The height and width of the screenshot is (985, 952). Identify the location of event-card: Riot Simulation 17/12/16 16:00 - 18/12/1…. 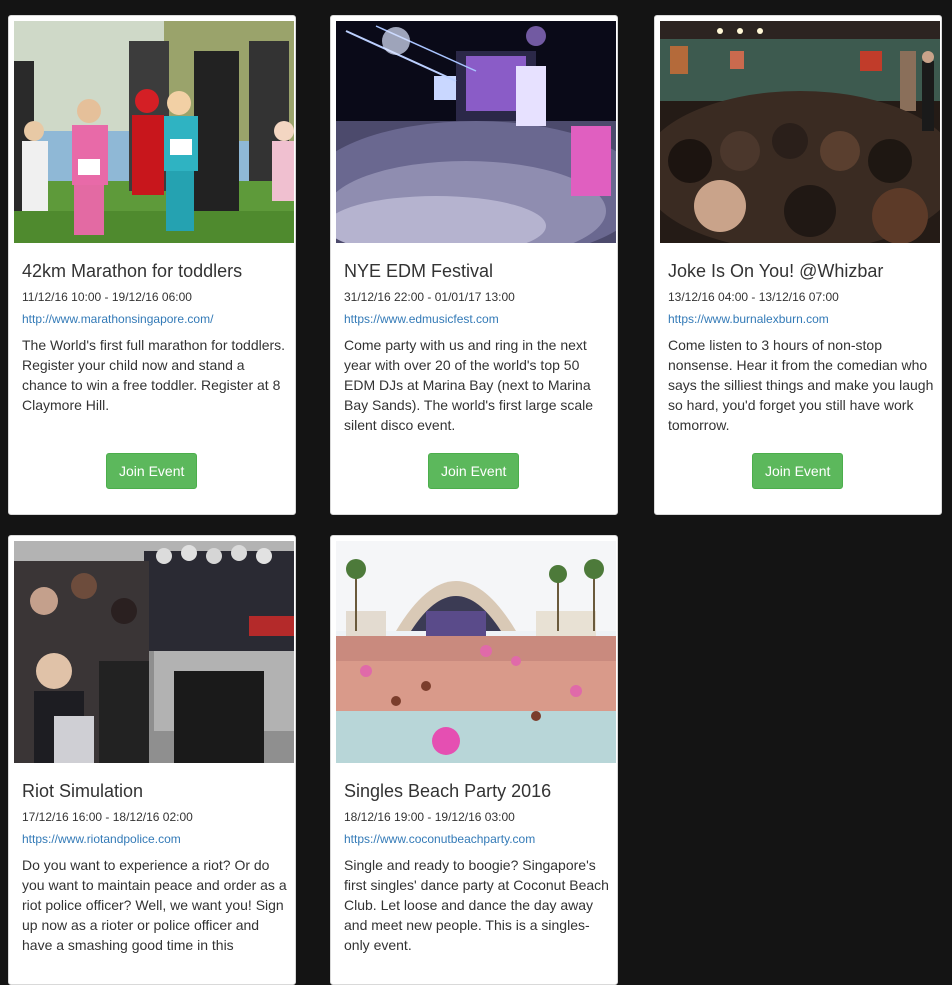
(152, 760).